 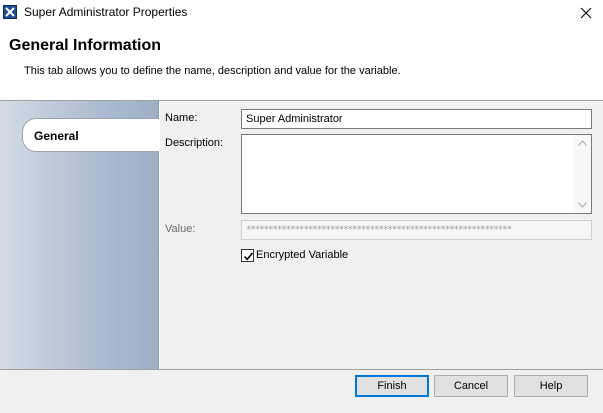 What do you see at coordinates (106, 12) in the screenshot?
I see `window-title: Super Administrator Properties` at bounding box center [106, 12].